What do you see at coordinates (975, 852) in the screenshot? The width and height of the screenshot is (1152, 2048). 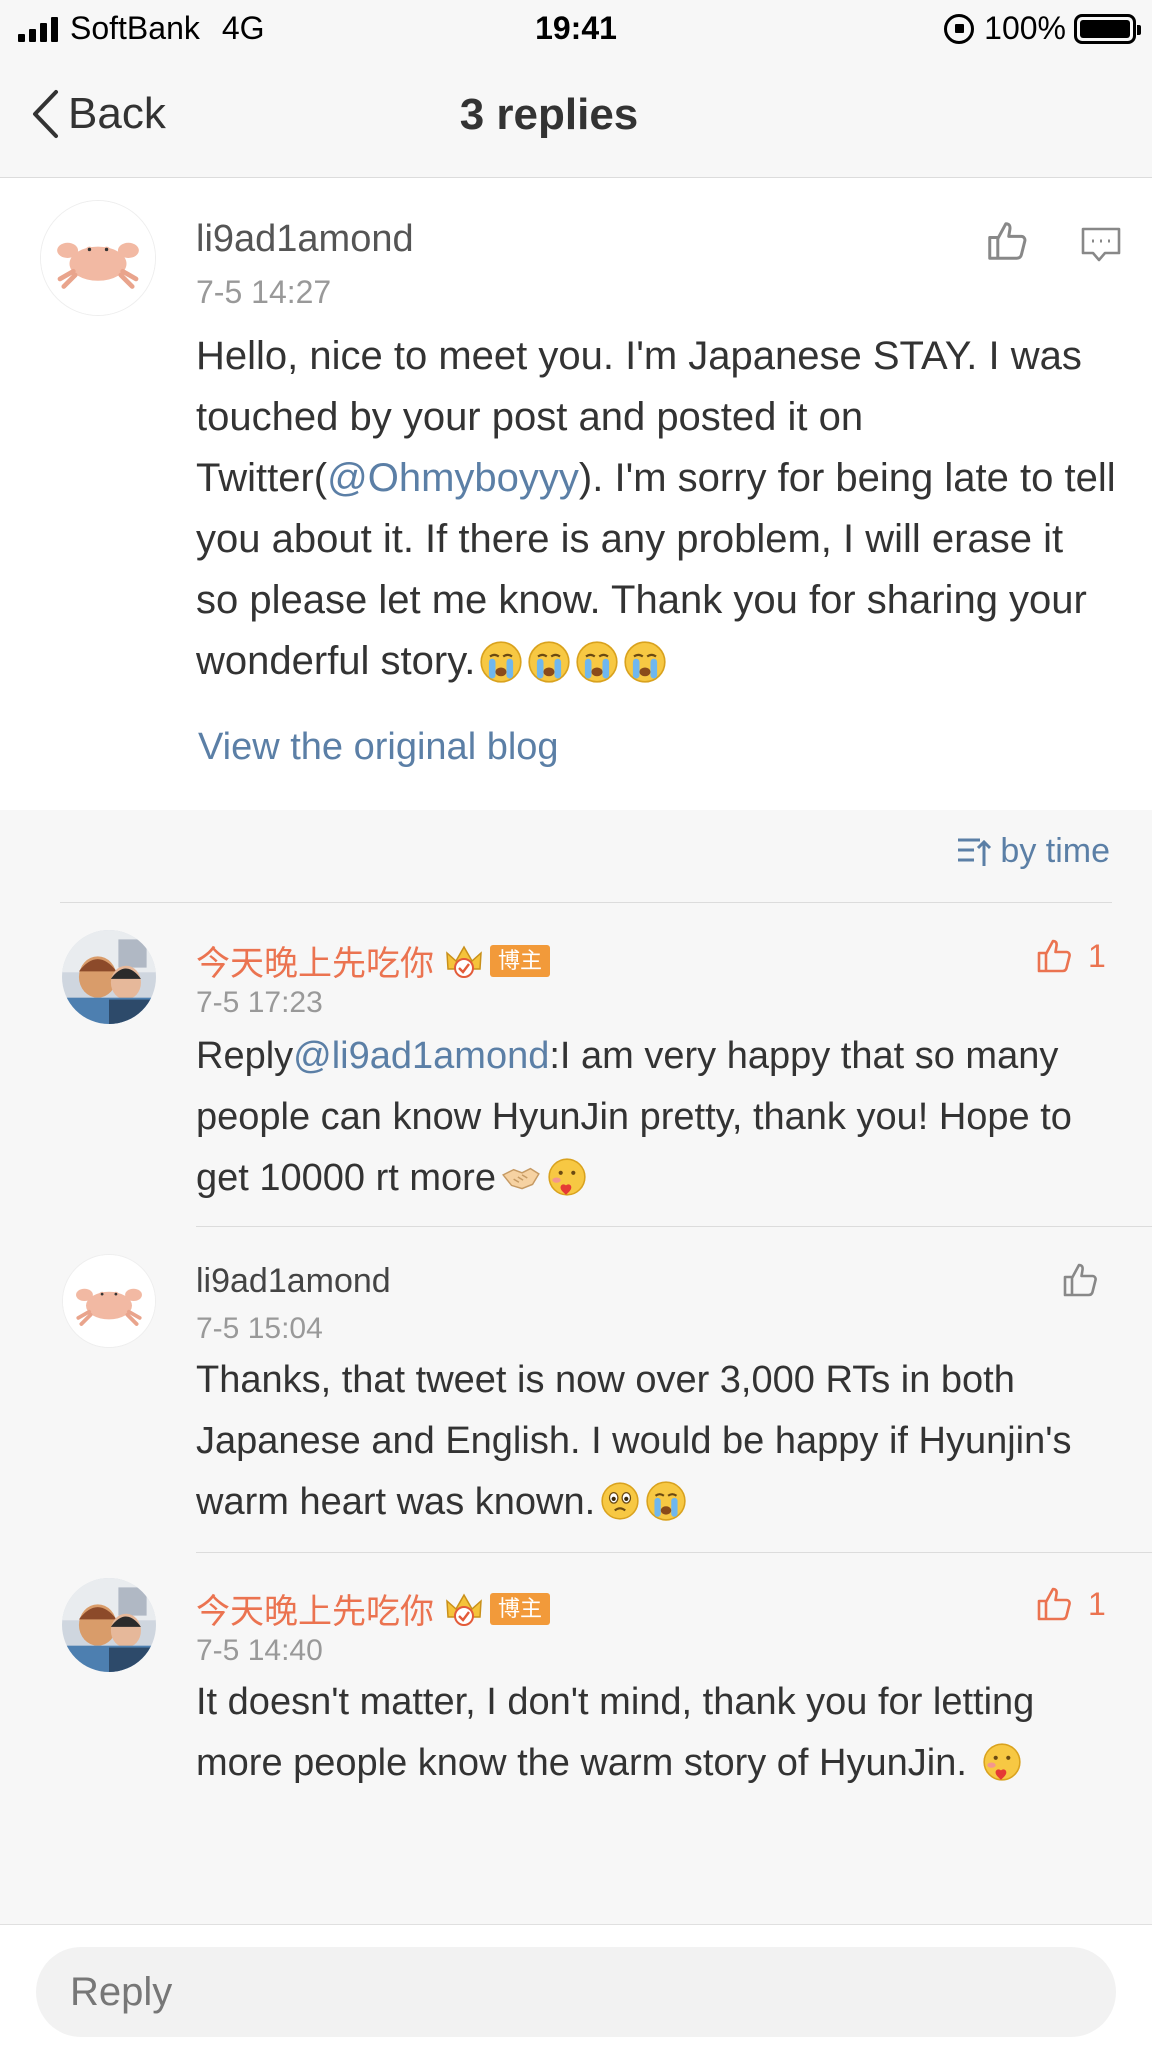 I see `sort-icon` at bounding box center [975, 852].